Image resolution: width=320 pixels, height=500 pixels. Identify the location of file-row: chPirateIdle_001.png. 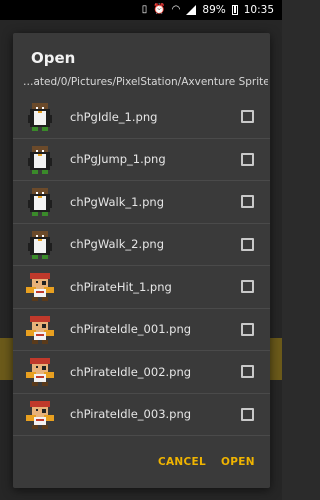
(141, 330).